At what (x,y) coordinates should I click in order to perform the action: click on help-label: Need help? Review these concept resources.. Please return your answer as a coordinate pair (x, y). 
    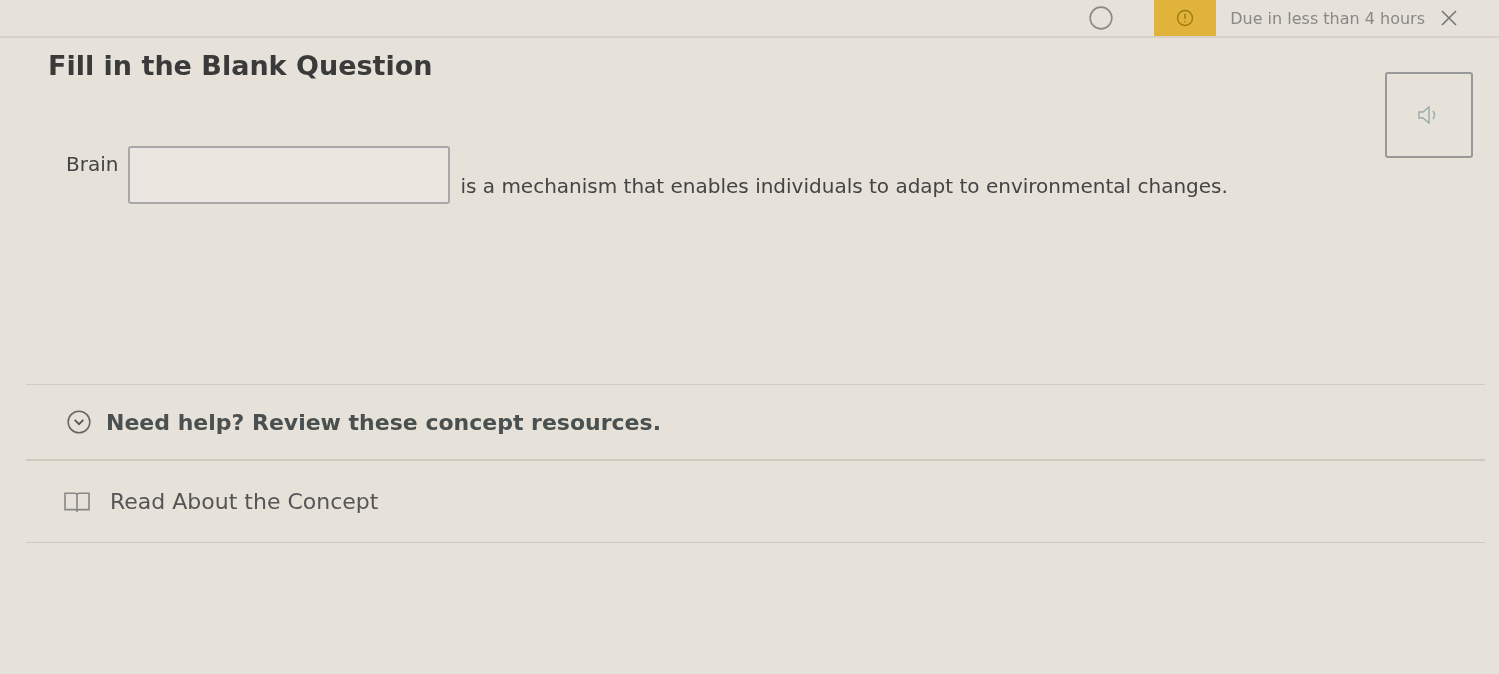
    Looking at the image, I should click on (383, 422).